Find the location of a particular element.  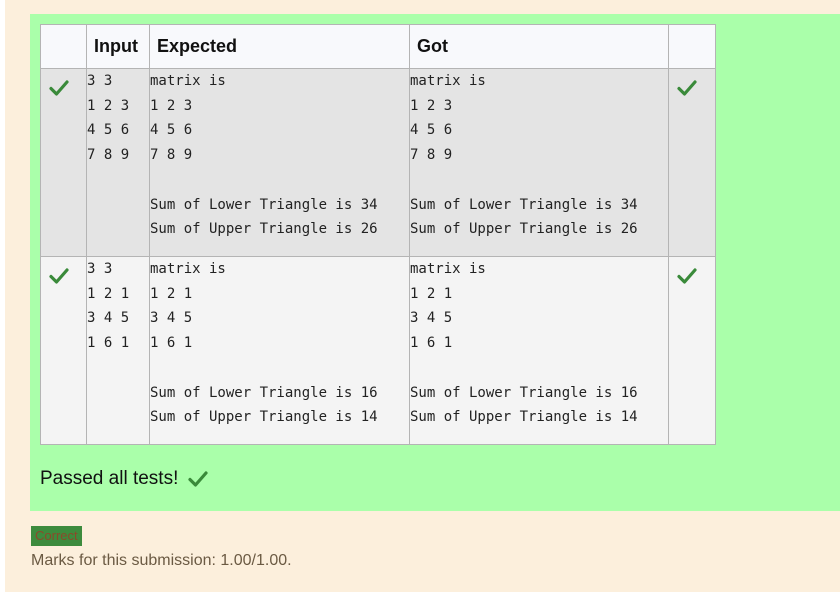

header-status is located at coordinates (63, 46).